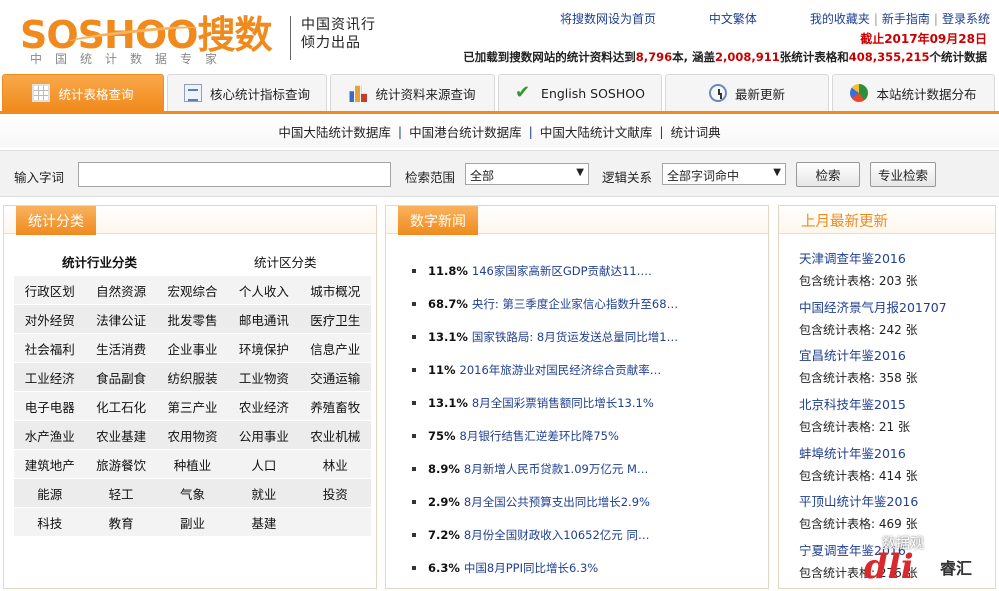 The height and width of the screenshot is (591, 999). I want to click on tab-core-indicator-query: 核心统计指标查询, so click(247, 92).